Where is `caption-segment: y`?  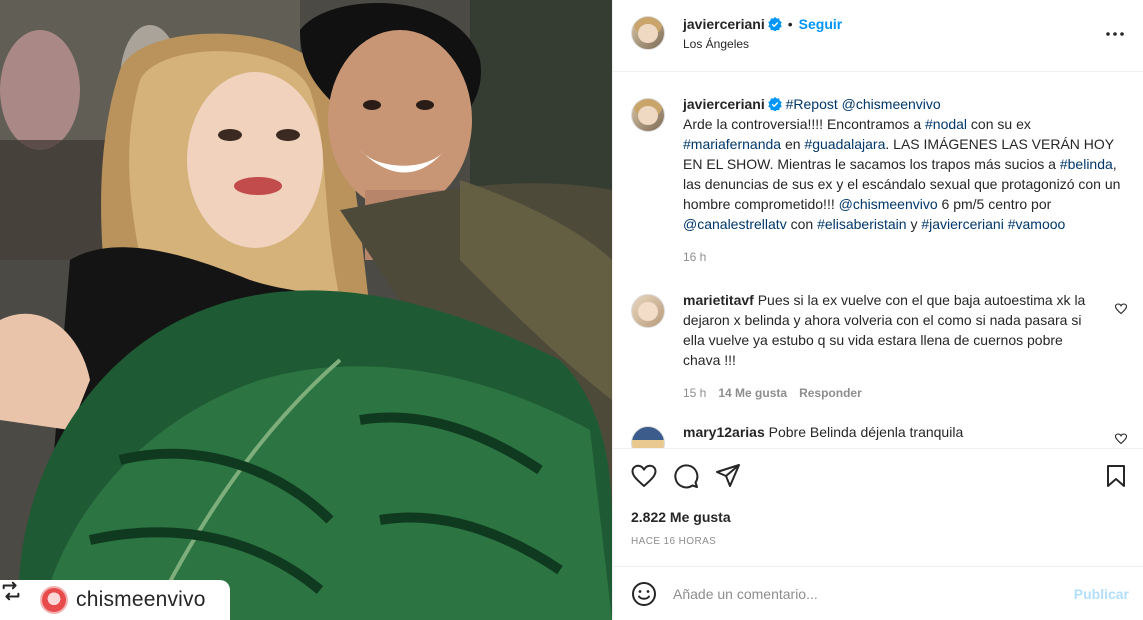 caption-segment: y is located at coordinates (914, 224).